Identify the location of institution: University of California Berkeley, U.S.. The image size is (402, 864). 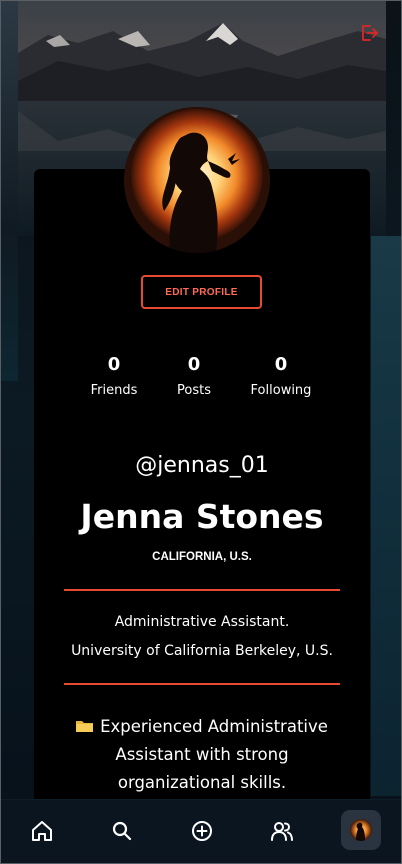
(202, 651).